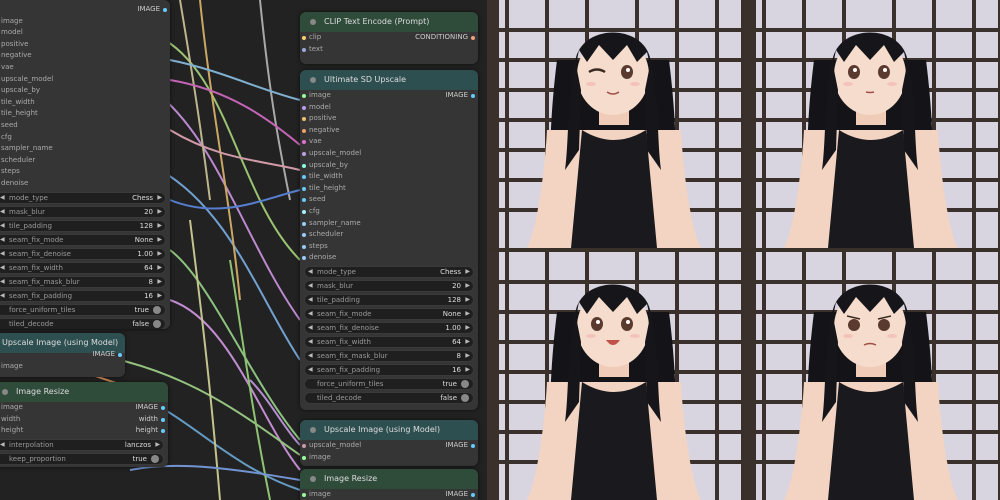 This screenshot has width=1000, height=500. Describe the element at coordinates (389, 313) in the screenshot. I see `widget-seam-fix-mode: ◀ seam_fix_mode None ▶` at that location.